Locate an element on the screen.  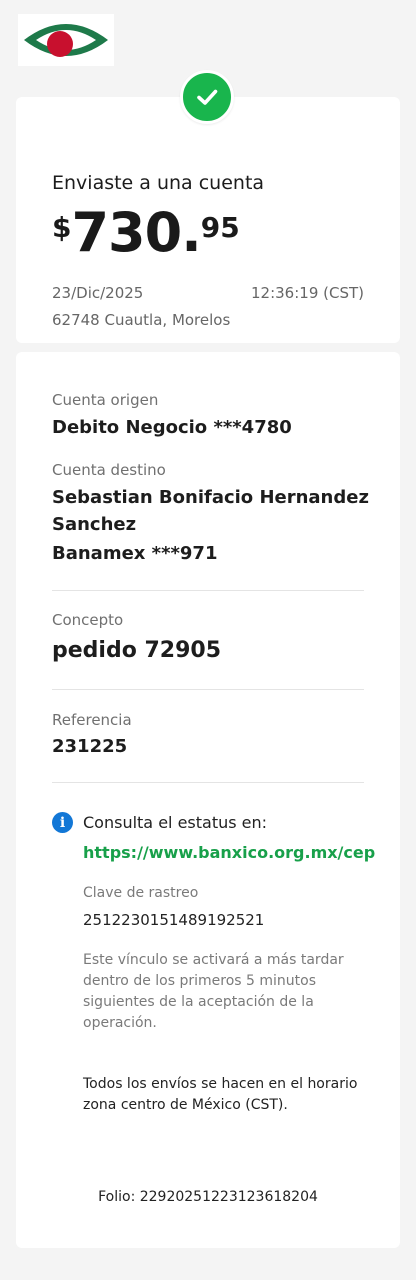
amount-decimals: 95 is located at coordinates (220, 227).